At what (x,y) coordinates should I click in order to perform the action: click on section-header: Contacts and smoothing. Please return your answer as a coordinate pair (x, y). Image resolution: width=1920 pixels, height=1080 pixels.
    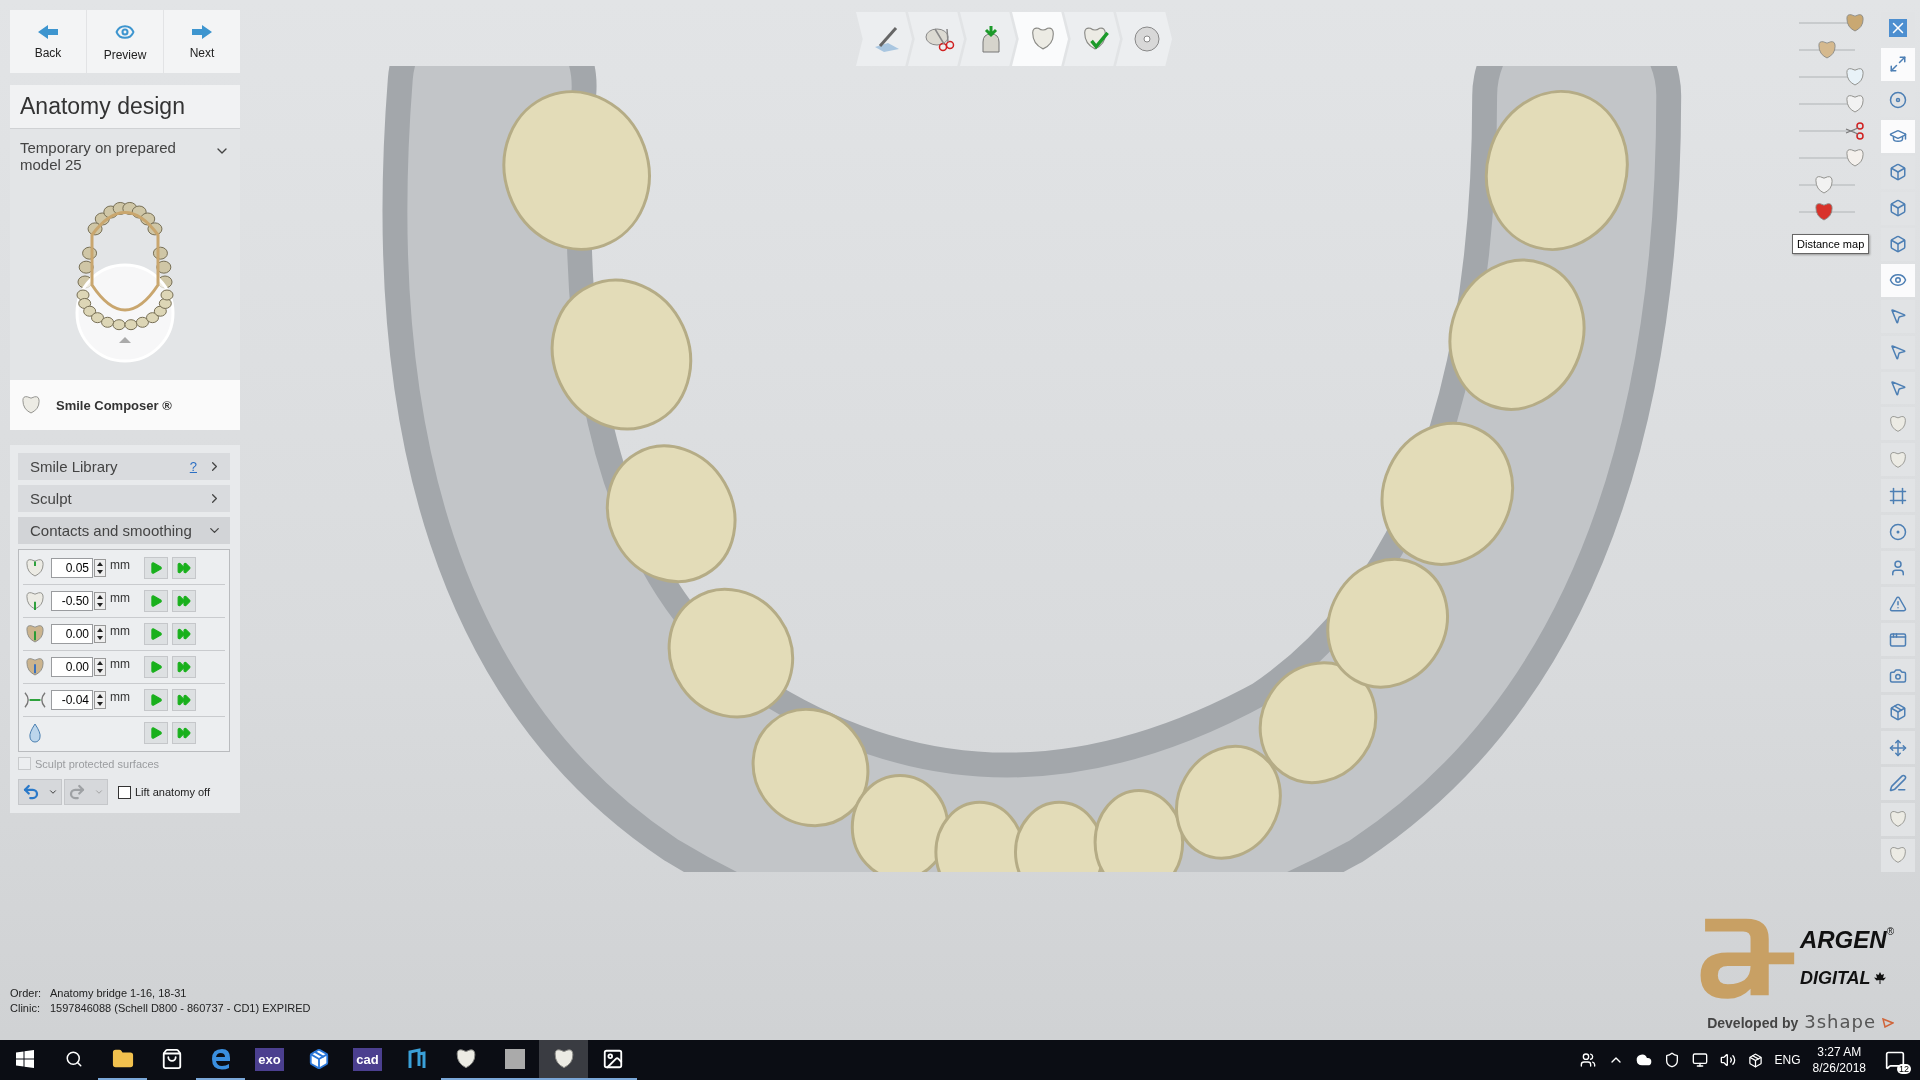
    Looking at the image, I should click on (124, 530).